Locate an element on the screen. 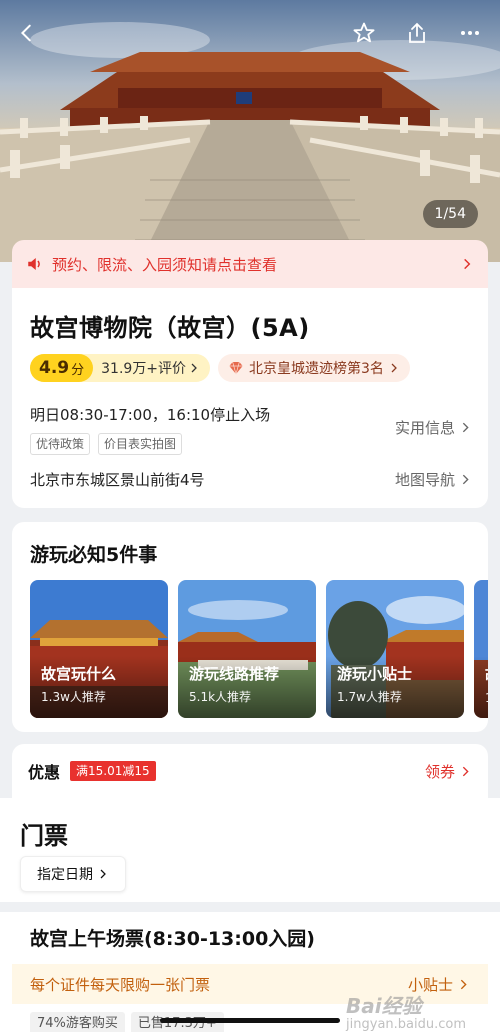 This screenshot has height=1032, width=500. rank-text: 北京皇城遗迹榜第3名 is located at coordinates (316, 369).